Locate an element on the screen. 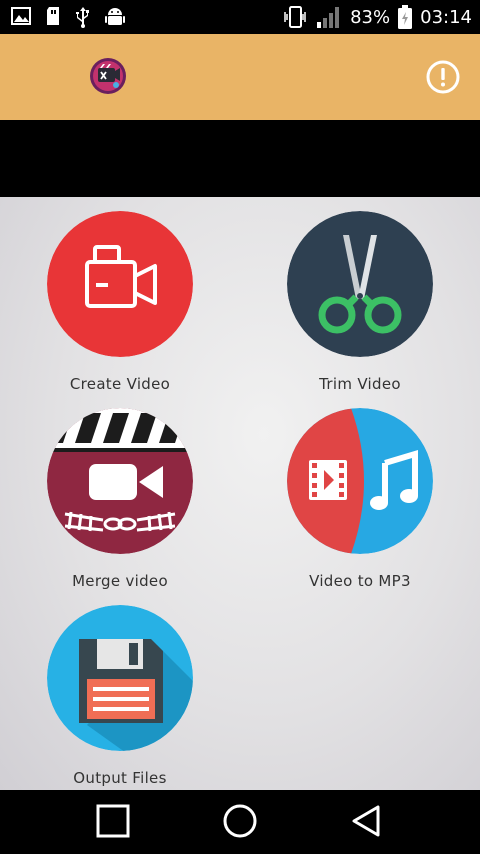 This screenshot has height=854, width=480. usb-icon is located at coordinates (82, 17).